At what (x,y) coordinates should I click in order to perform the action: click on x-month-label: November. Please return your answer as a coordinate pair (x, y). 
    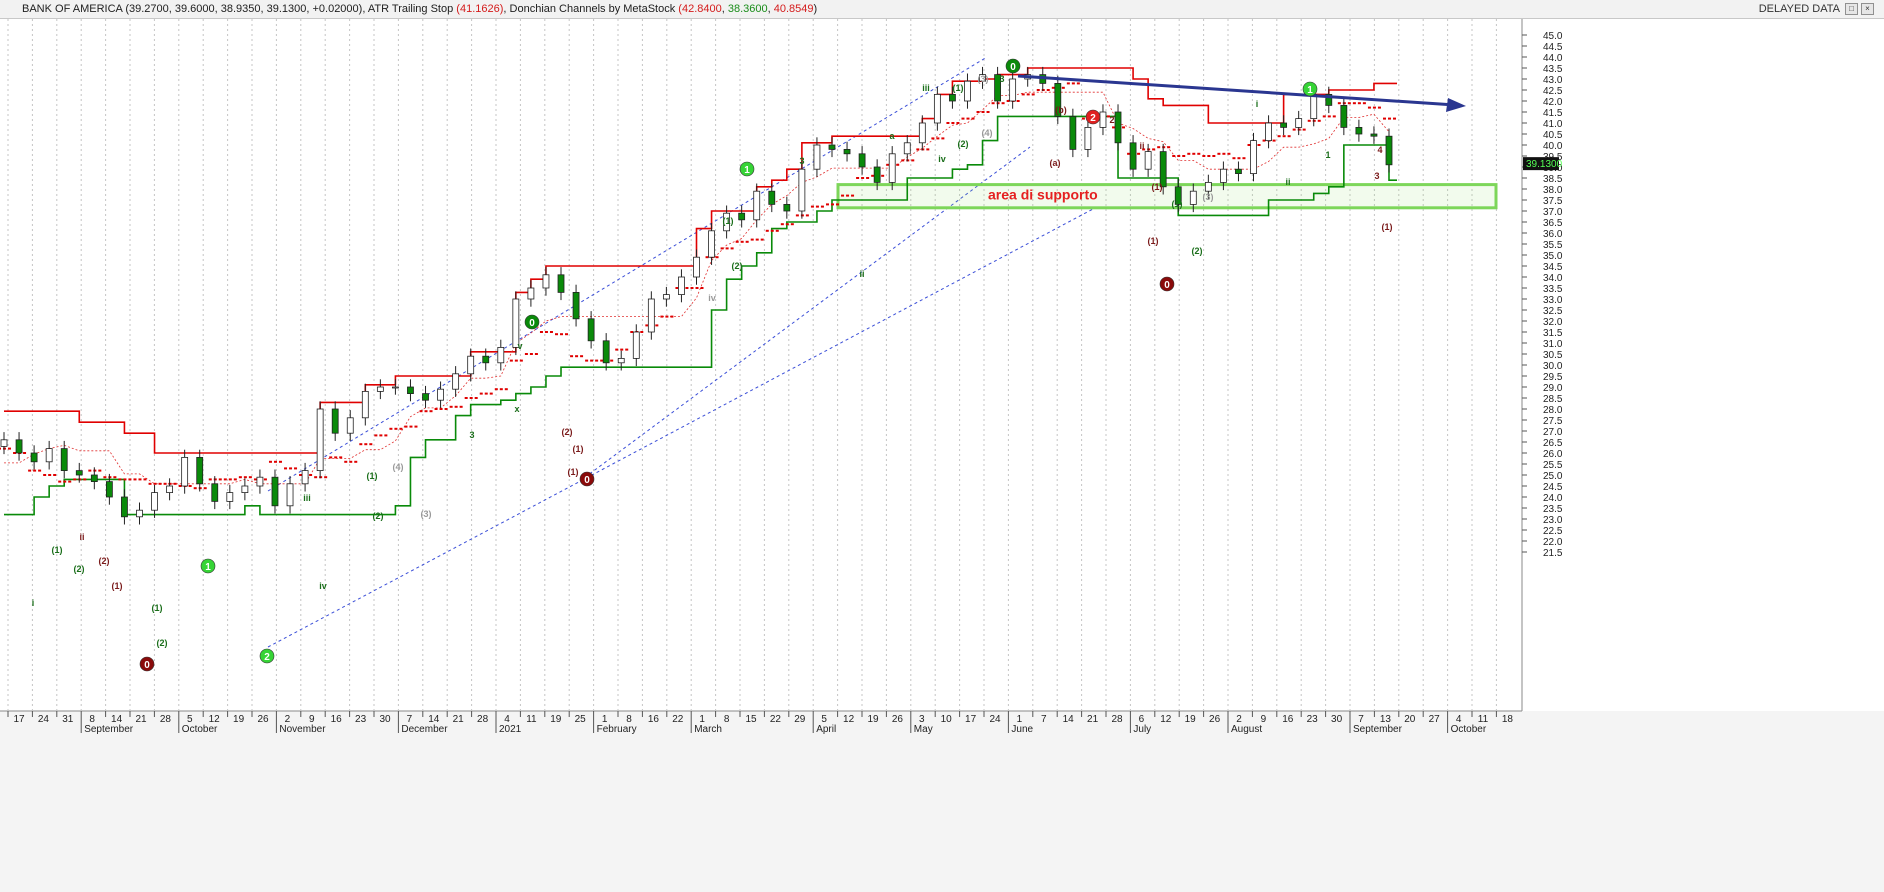
    Looking at the image, I should click on (302, 729).